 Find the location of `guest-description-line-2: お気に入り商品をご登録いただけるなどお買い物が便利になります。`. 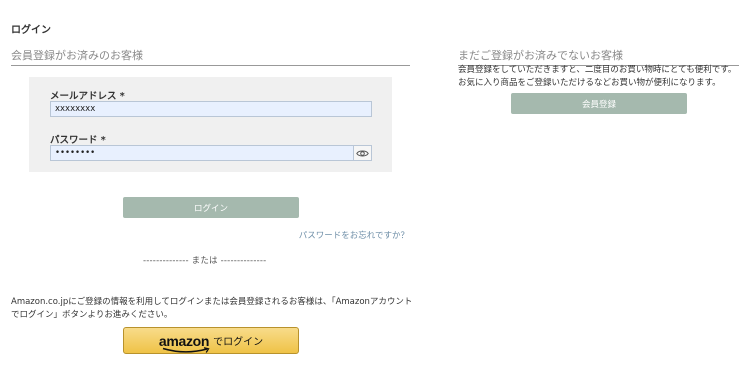

guest-description-line-2: お気に入り商品をご登録いただけるなどお買い物が便利になります。 is located at coordinates (589, 83).